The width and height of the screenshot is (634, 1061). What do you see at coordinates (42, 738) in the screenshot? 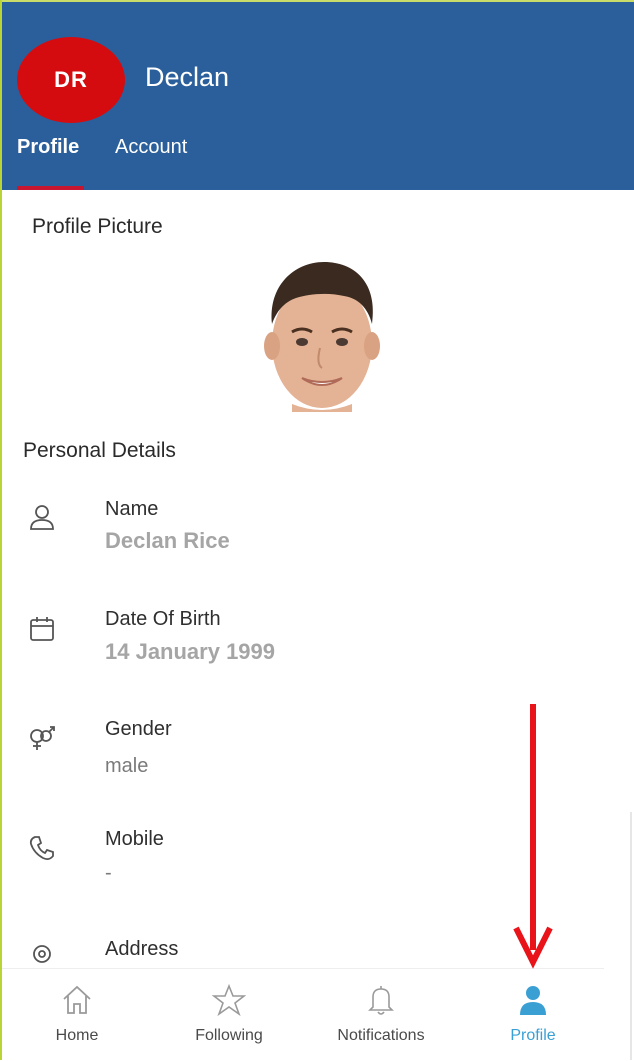
I see `gender-icon` at bounding box center [42, 738].